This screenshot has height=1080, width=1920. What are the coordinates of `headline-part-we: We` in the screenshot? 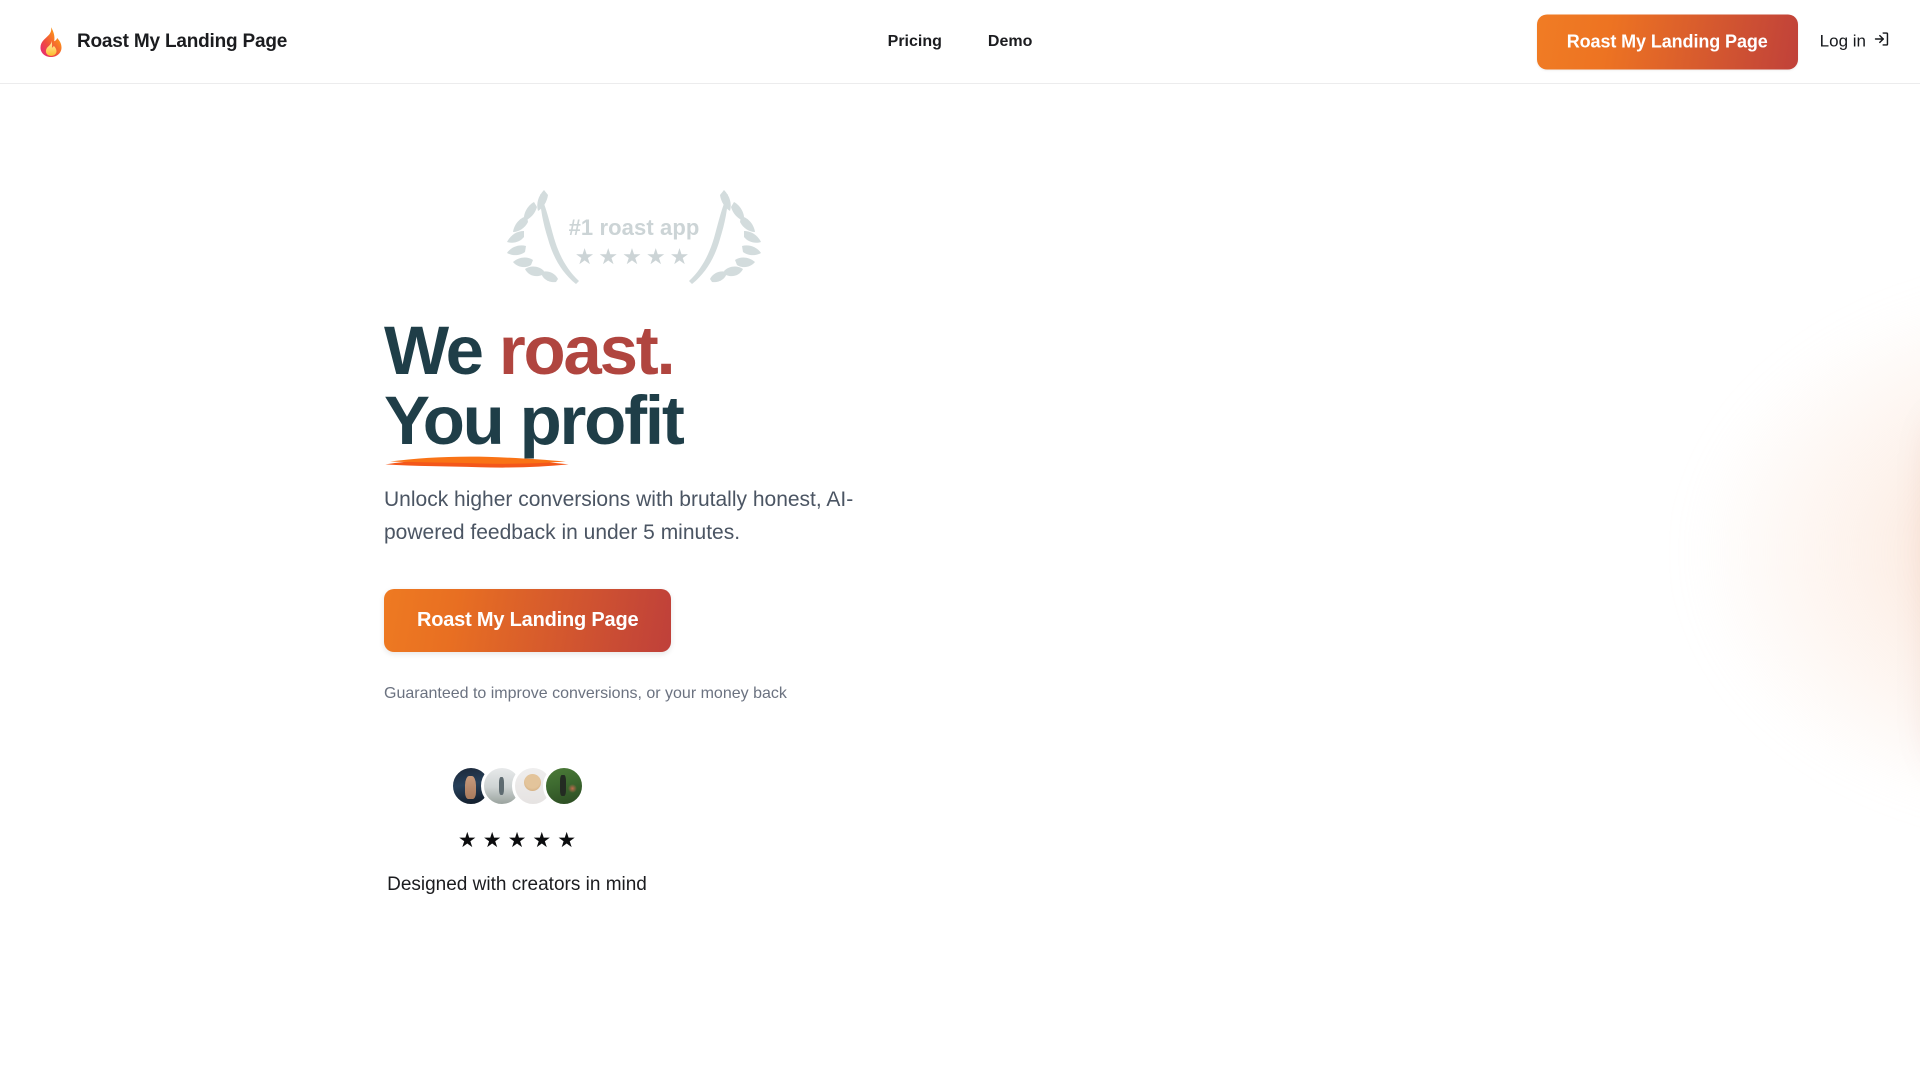 It's located at (441, 350).